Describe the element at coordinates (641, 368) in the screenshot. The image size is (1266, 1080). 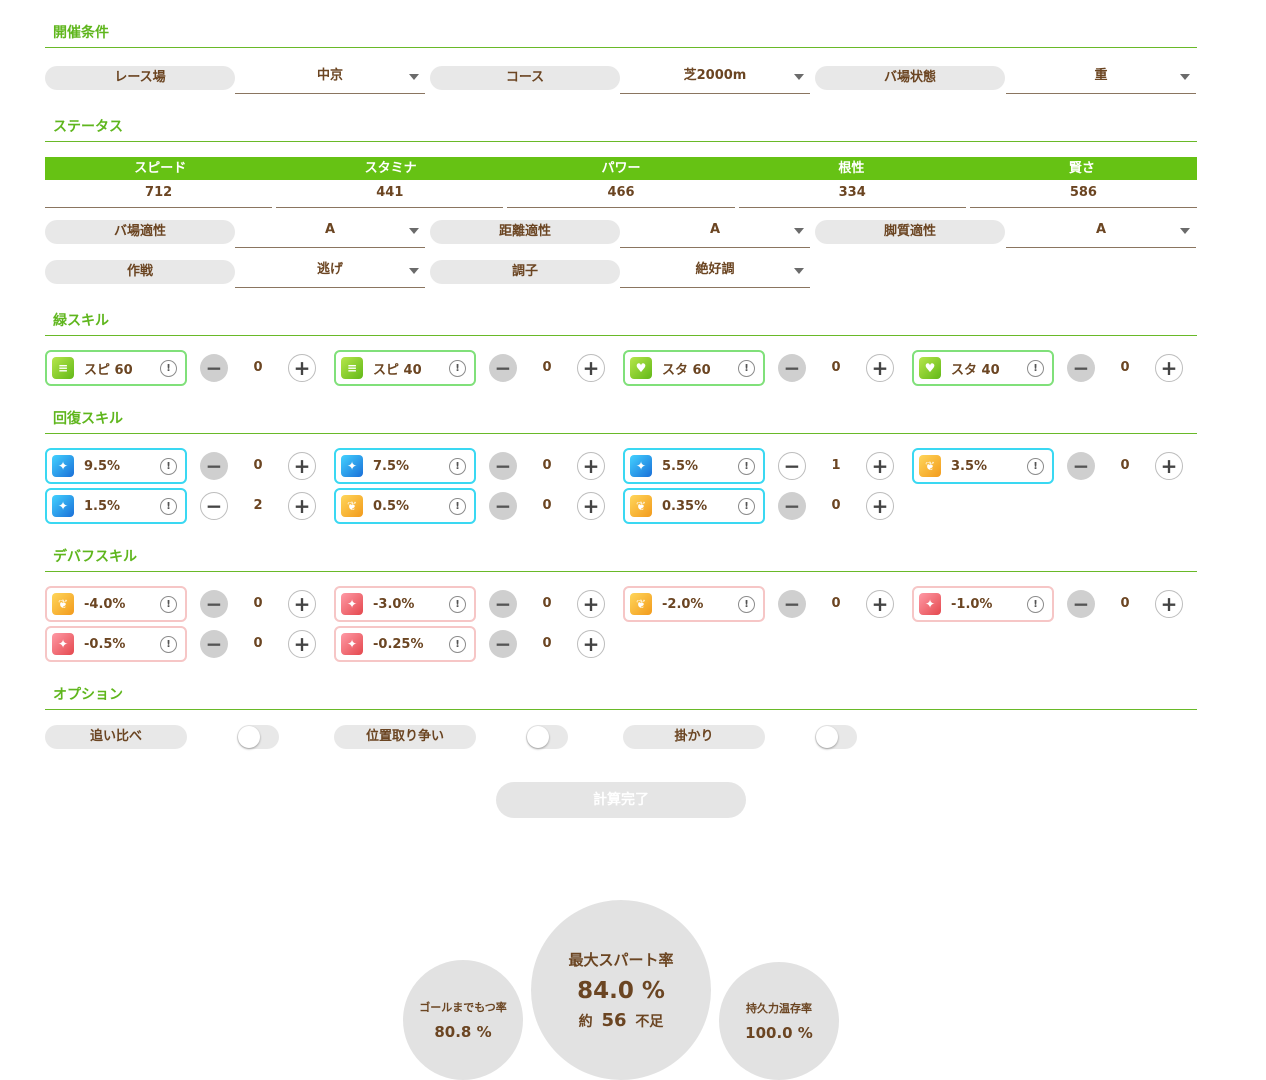
I see `heart-icon: ♥` at that location.